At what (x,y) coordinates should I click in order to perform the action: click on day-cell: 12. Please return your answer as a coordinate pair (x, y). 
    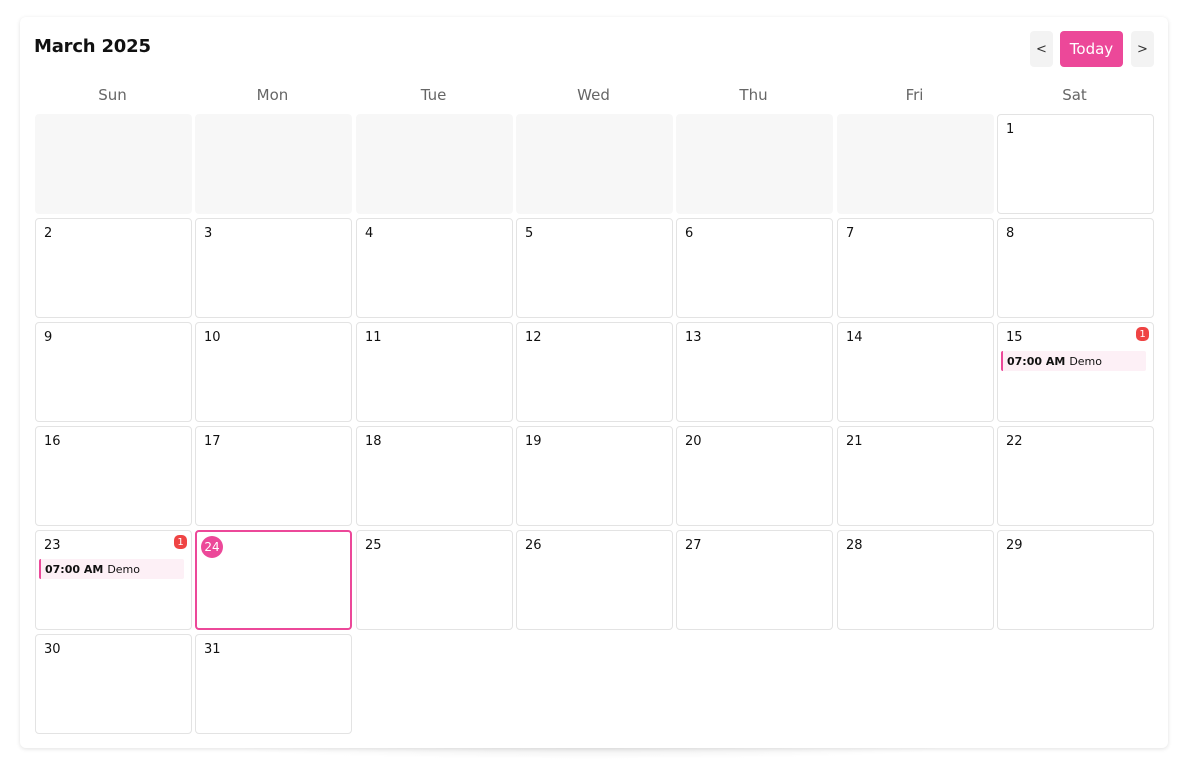
    Looking at the image, I should click on (594, 372).